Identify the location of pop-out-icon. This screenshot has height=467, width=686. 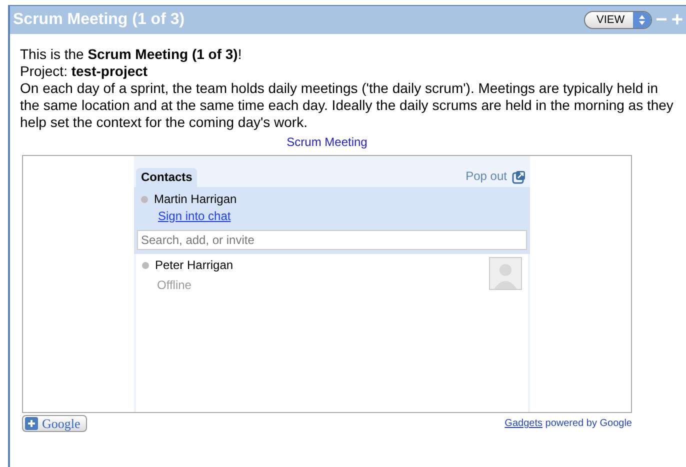
(519, 177).